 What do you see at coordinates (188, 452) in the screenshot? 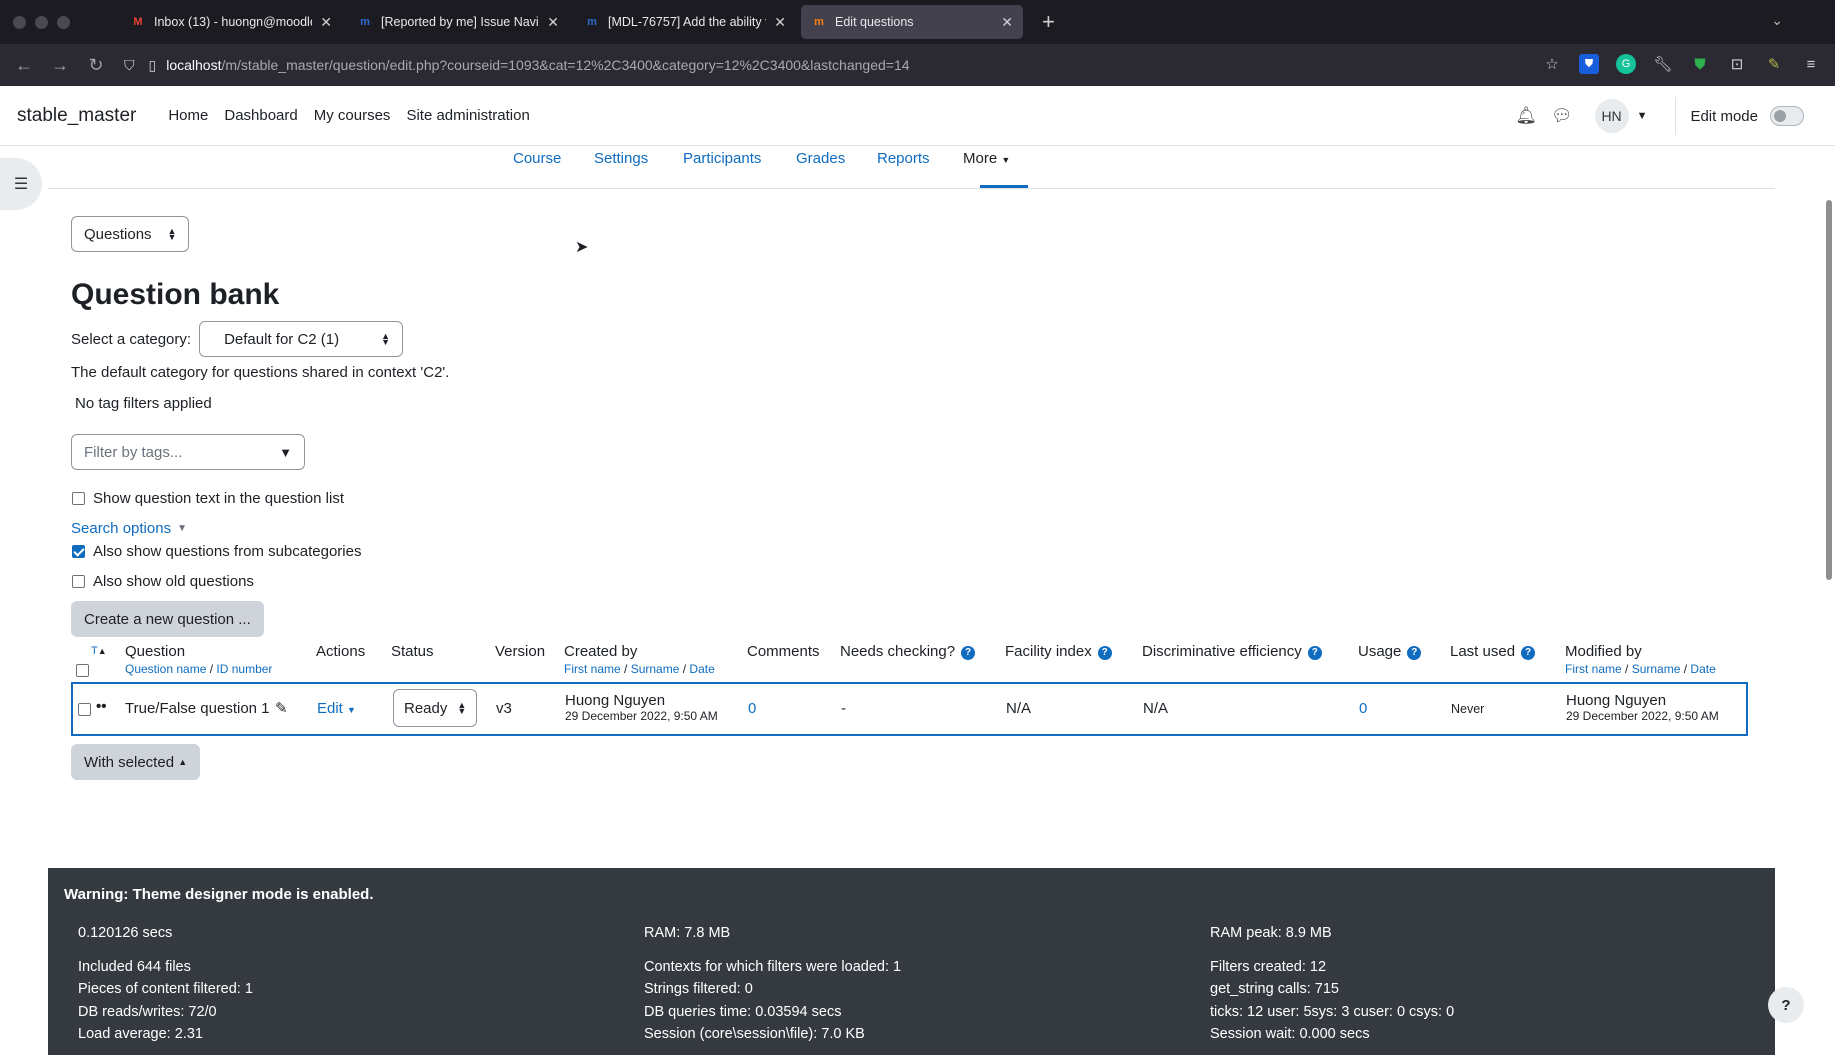
I see `tag-filter-input: Filter by tags... ▼` at bounding box center [188, 452].